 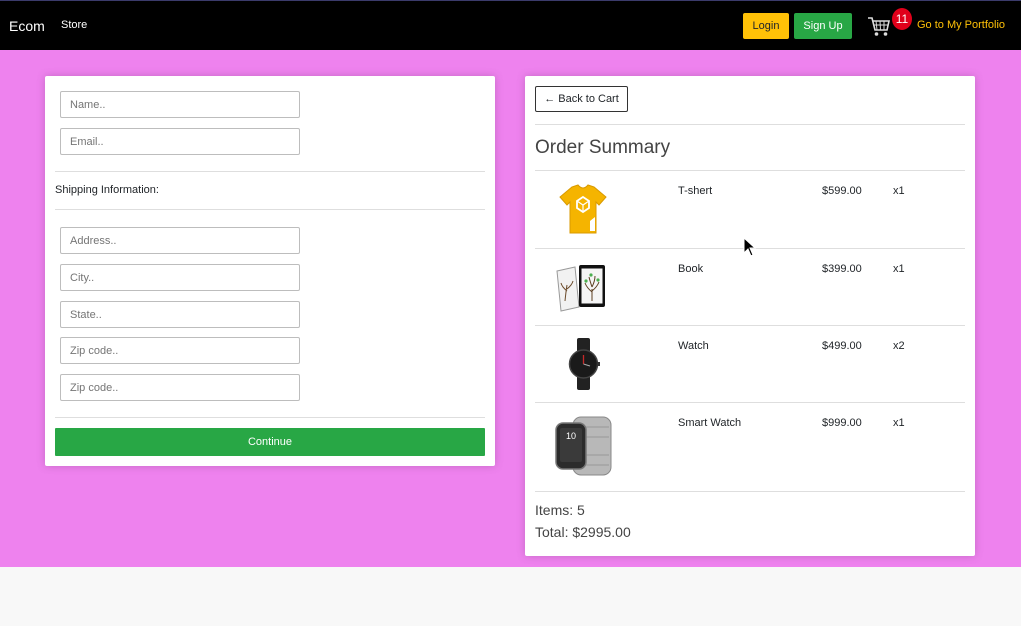 I want to click on login-button: Login, so click(x=766, y=26).